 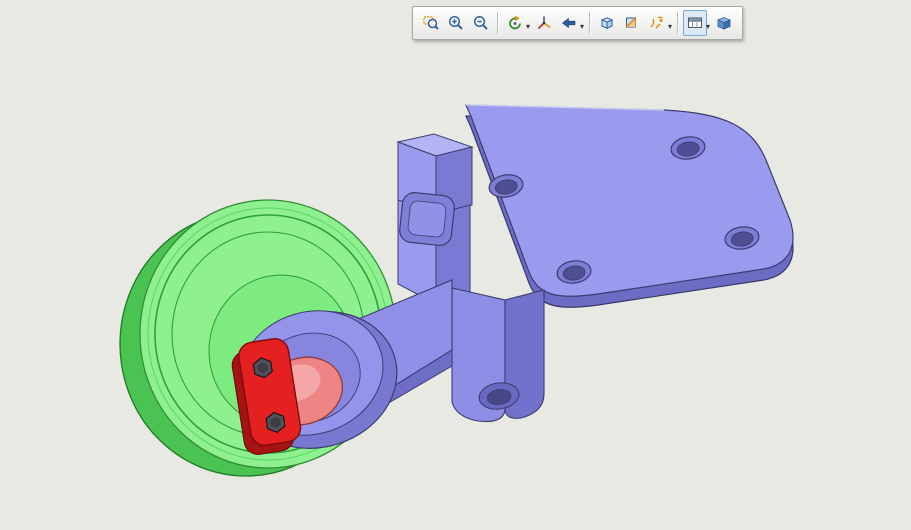 I want to click on axes-triad-icon, so click(x=544, y=23).